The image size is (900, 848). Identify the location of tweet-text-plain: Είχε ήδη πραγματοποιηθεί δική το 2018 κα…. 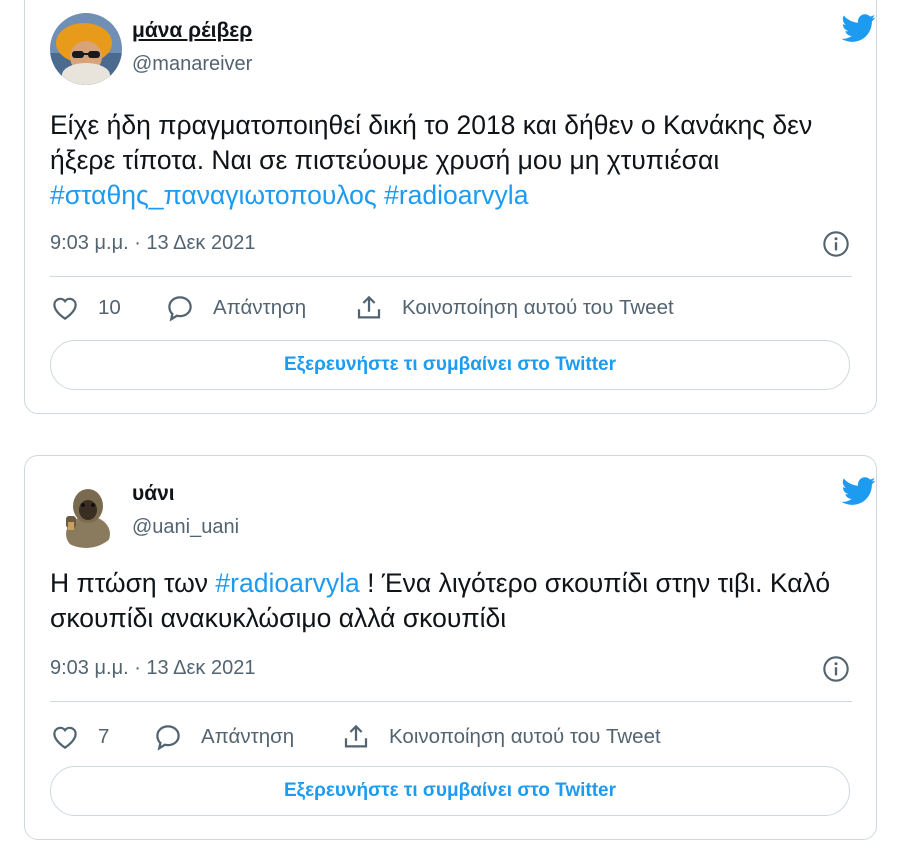
(431, 142).